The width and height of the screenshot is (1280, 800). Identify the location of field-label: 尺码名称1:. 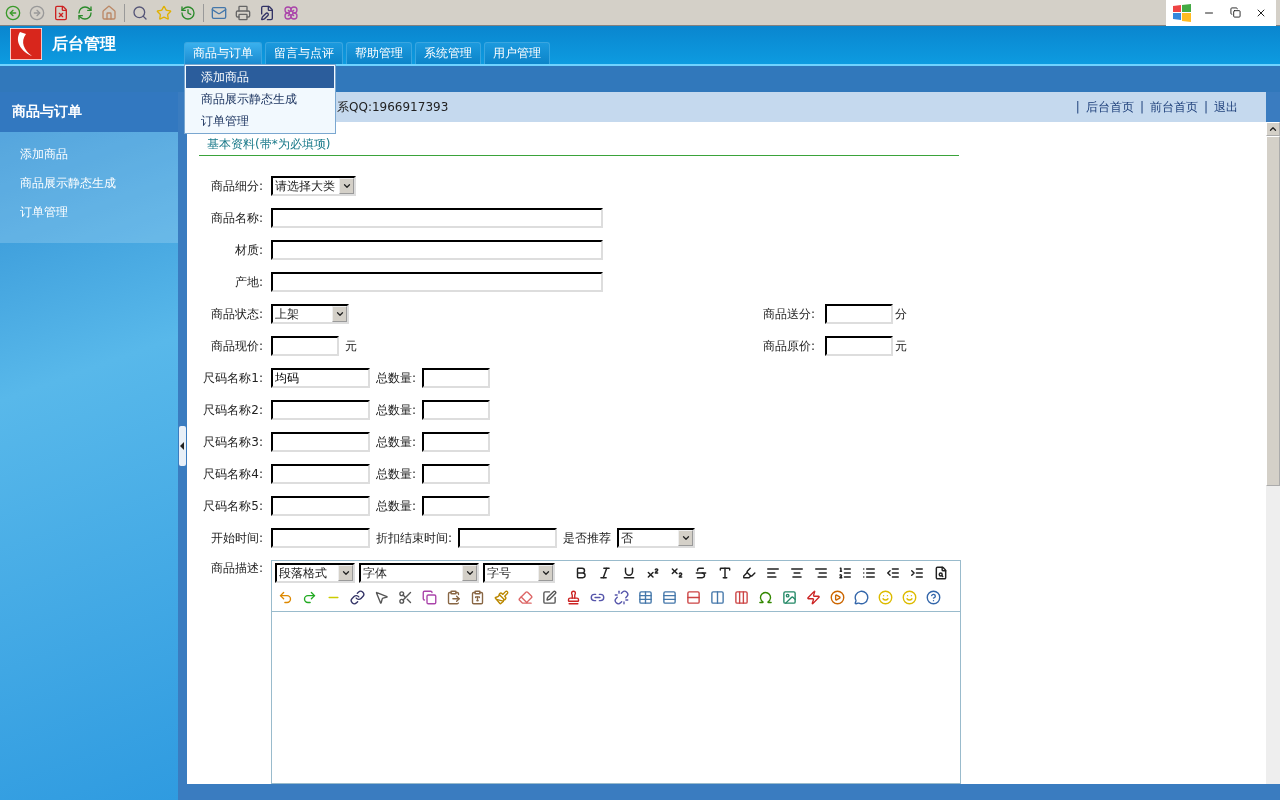
(233, 378).